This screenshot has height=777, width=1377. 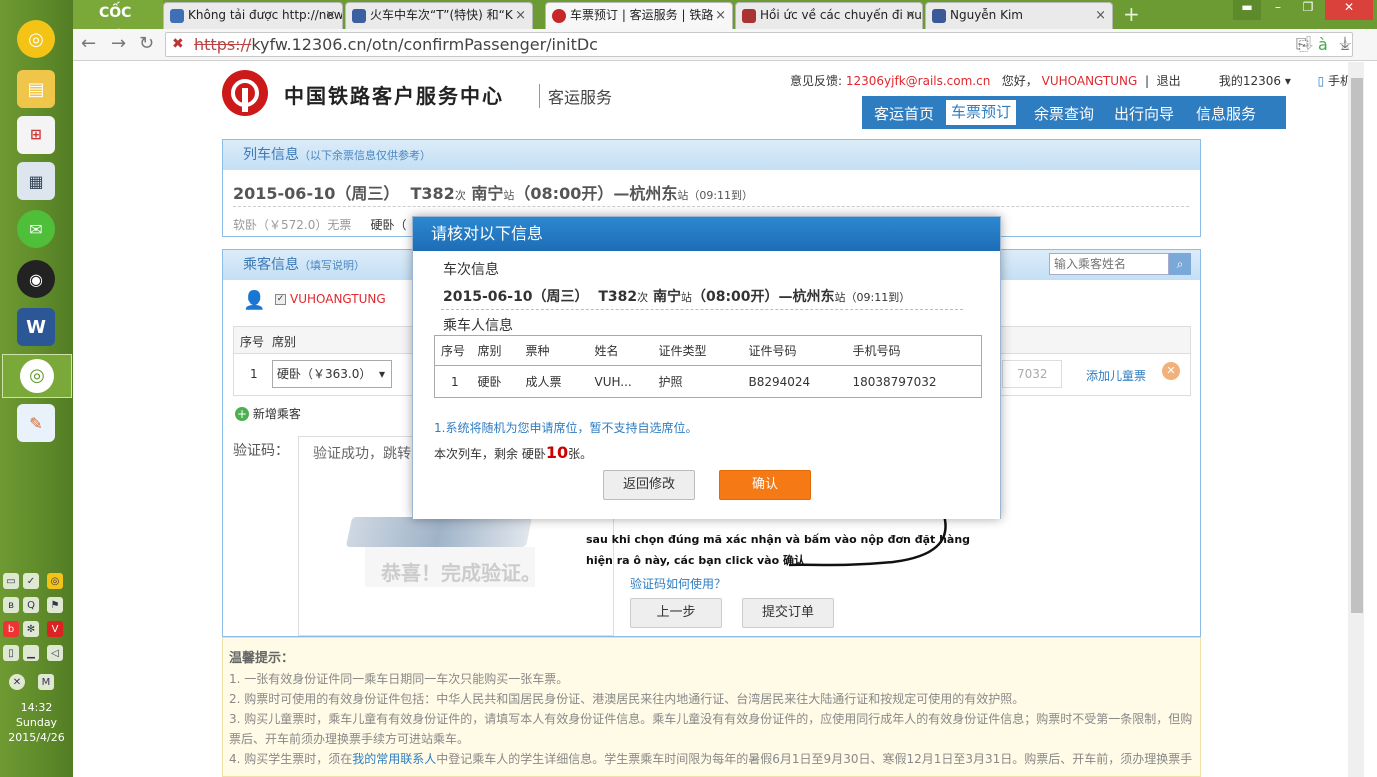 I want to click on tab-label: Nguyễn Kim, so click(x=986, y=15).